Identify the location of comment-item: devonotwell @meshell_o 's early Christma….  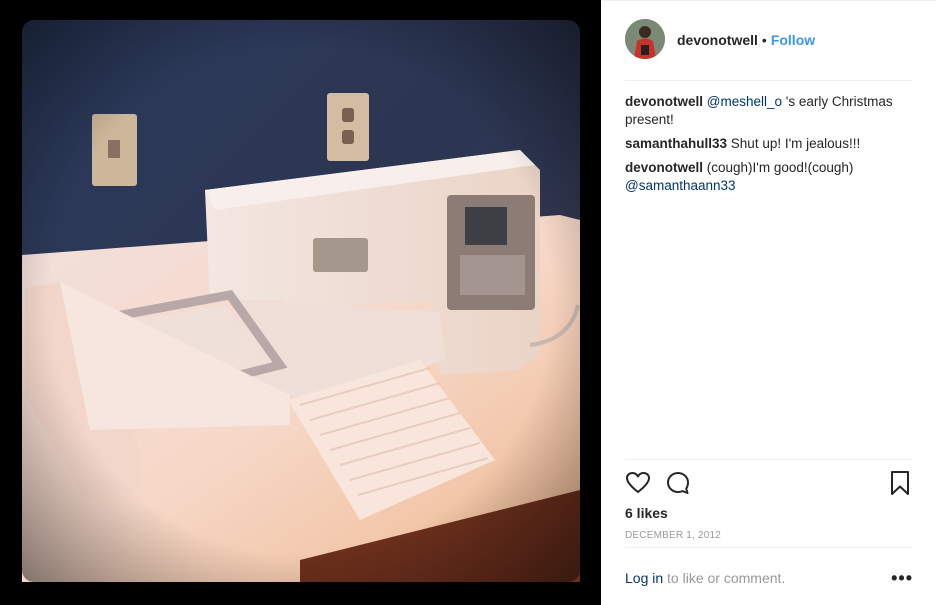
(769, 111).